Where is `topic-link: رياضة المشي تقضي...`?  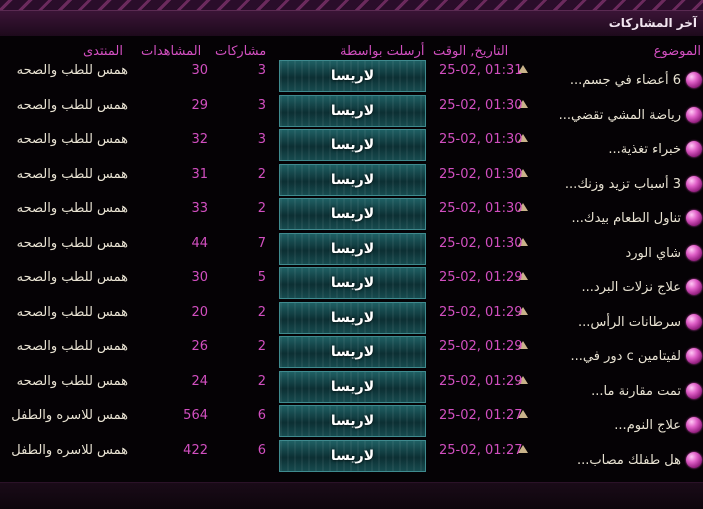 topic-link: رياضة المشي تقضي... is located at coordinates (620, 115).